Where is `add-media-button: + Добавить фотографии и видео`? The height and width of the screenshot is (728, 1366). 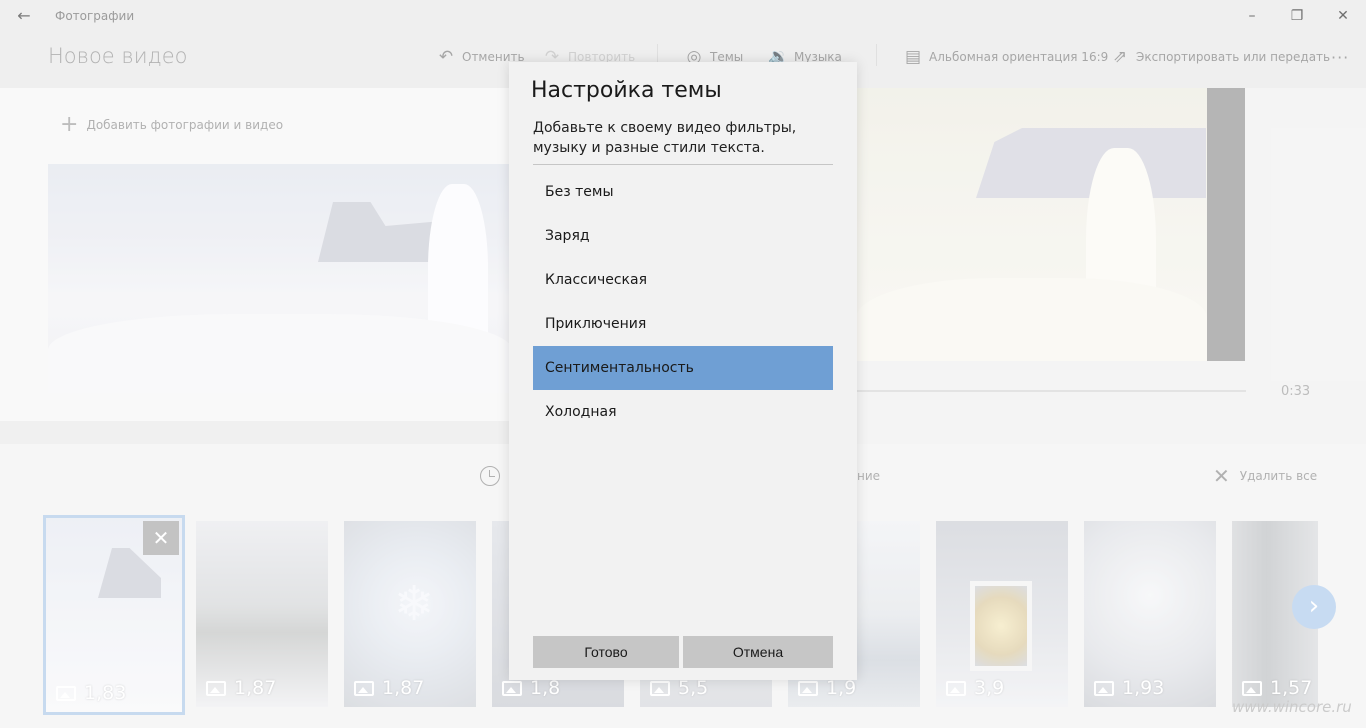
add-media-button: + Добавить фотографии и видео is located at coordinates (172, 124).